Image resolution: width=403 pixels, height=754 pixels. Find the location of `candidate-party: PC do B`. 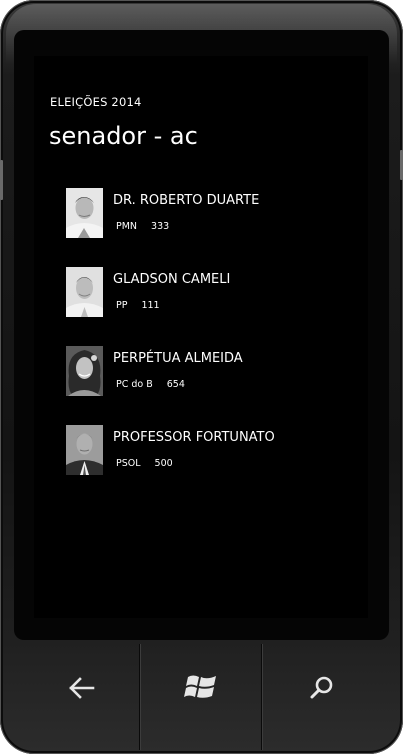

candidate-party: PC do B is located at coordinates (134, 384).